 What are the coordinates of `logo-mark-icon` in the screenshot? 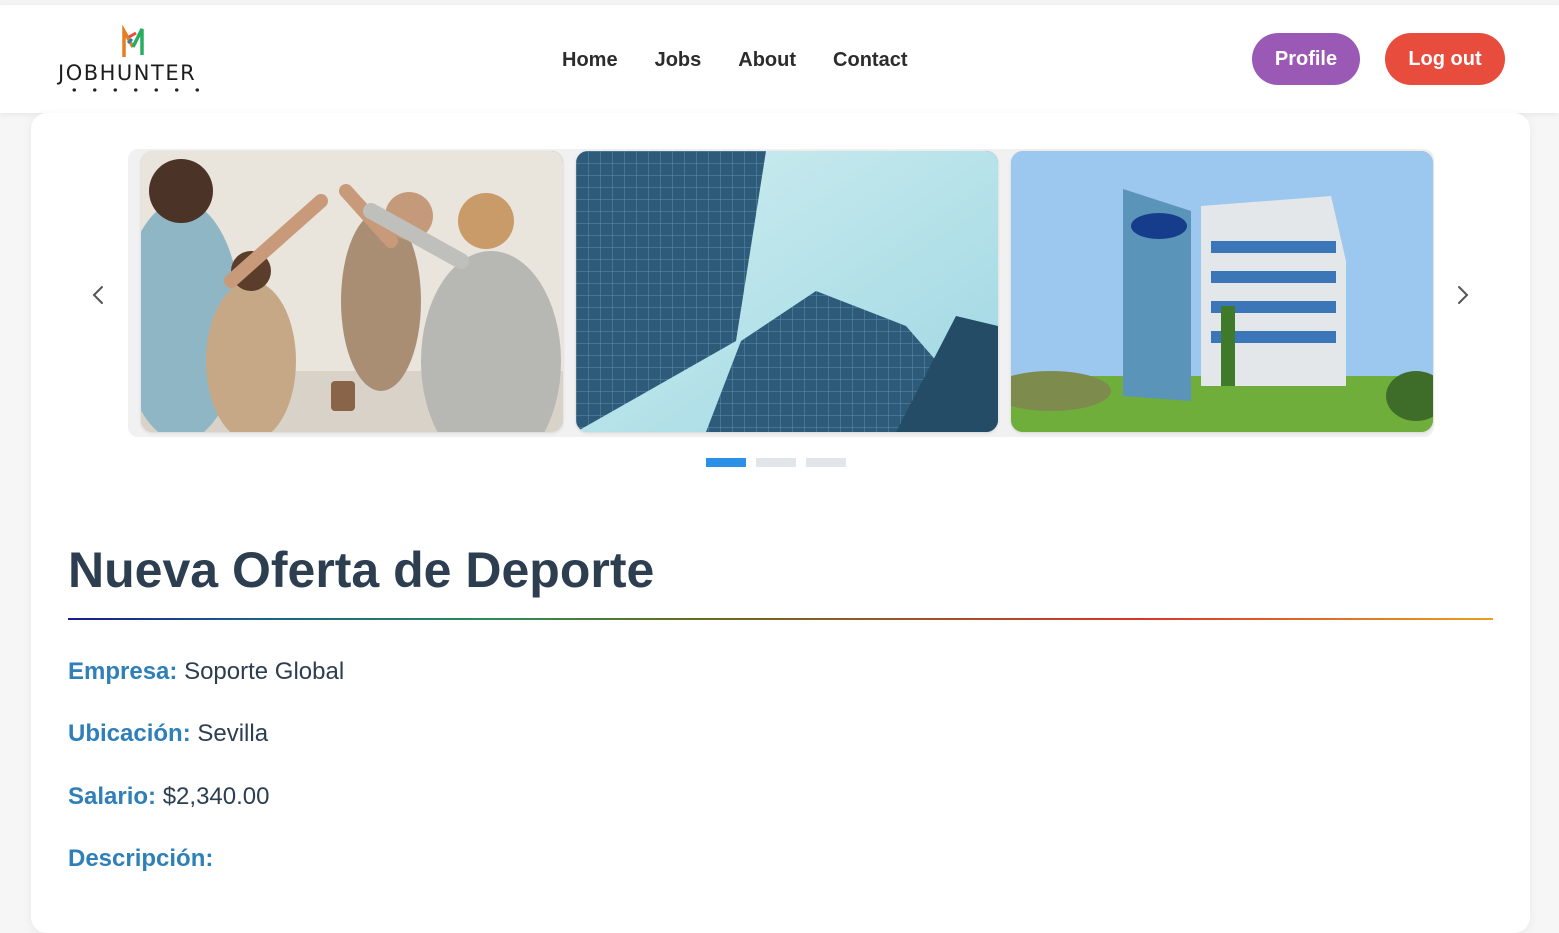 It's located at (133, 41).